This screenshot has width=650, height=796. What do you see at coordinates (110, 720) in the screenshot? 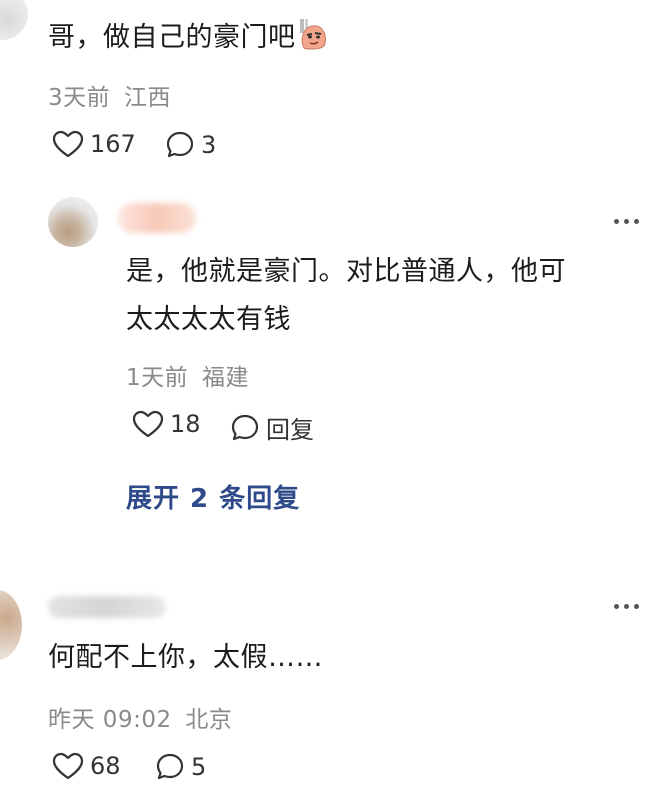
I see `comment-time: 昨天 09:02` at bounding box center [110, 720].